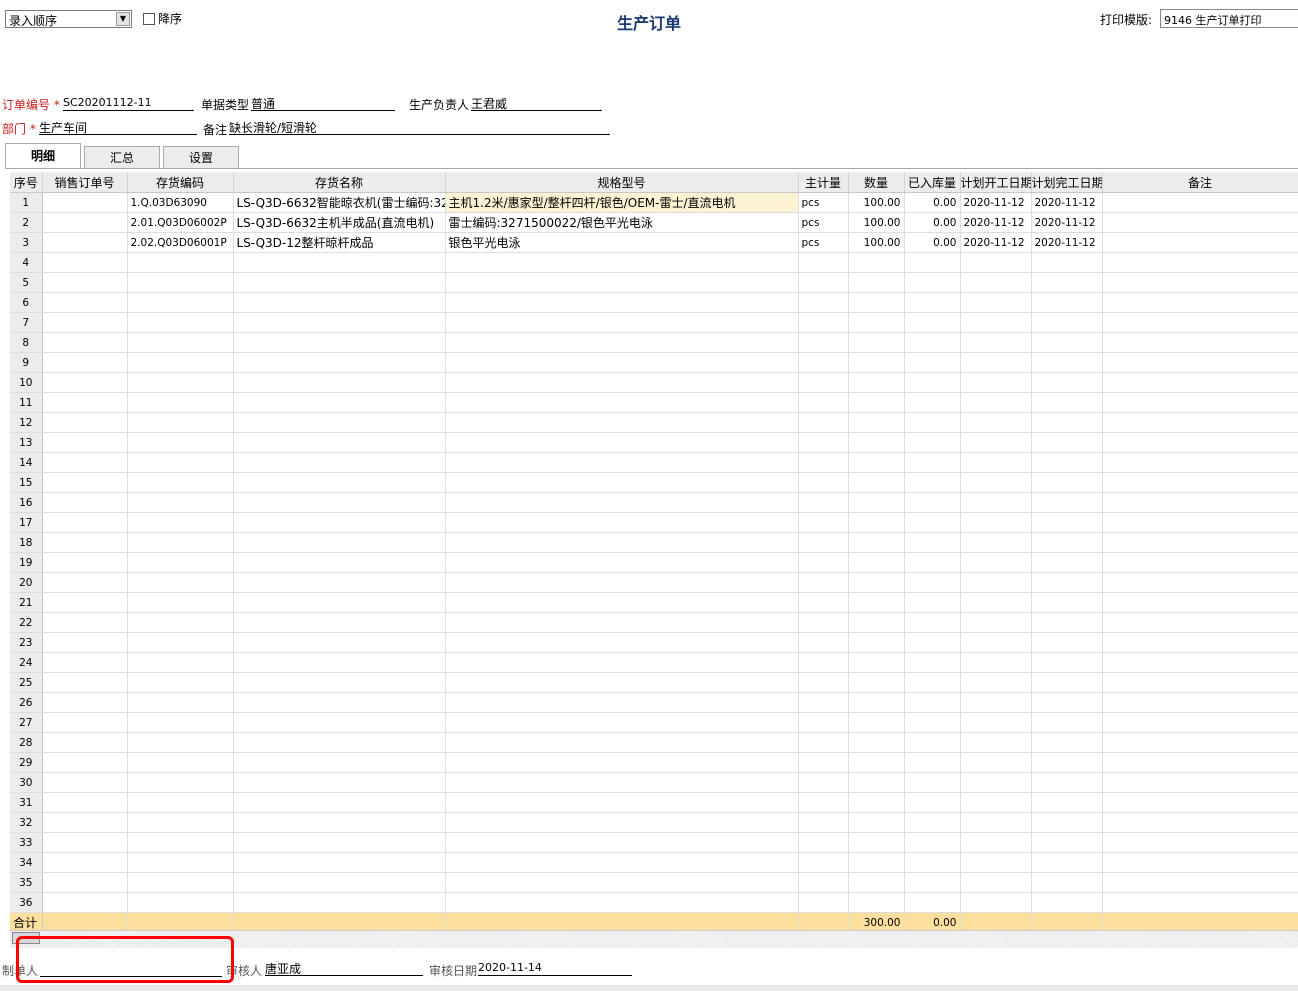 Image resolution: width=1298 pixels, height=991 pixels. What do you see at coordinates (654, 262) in the screenshot?
I see `table-row: 4` at bounding box center [654, 262].